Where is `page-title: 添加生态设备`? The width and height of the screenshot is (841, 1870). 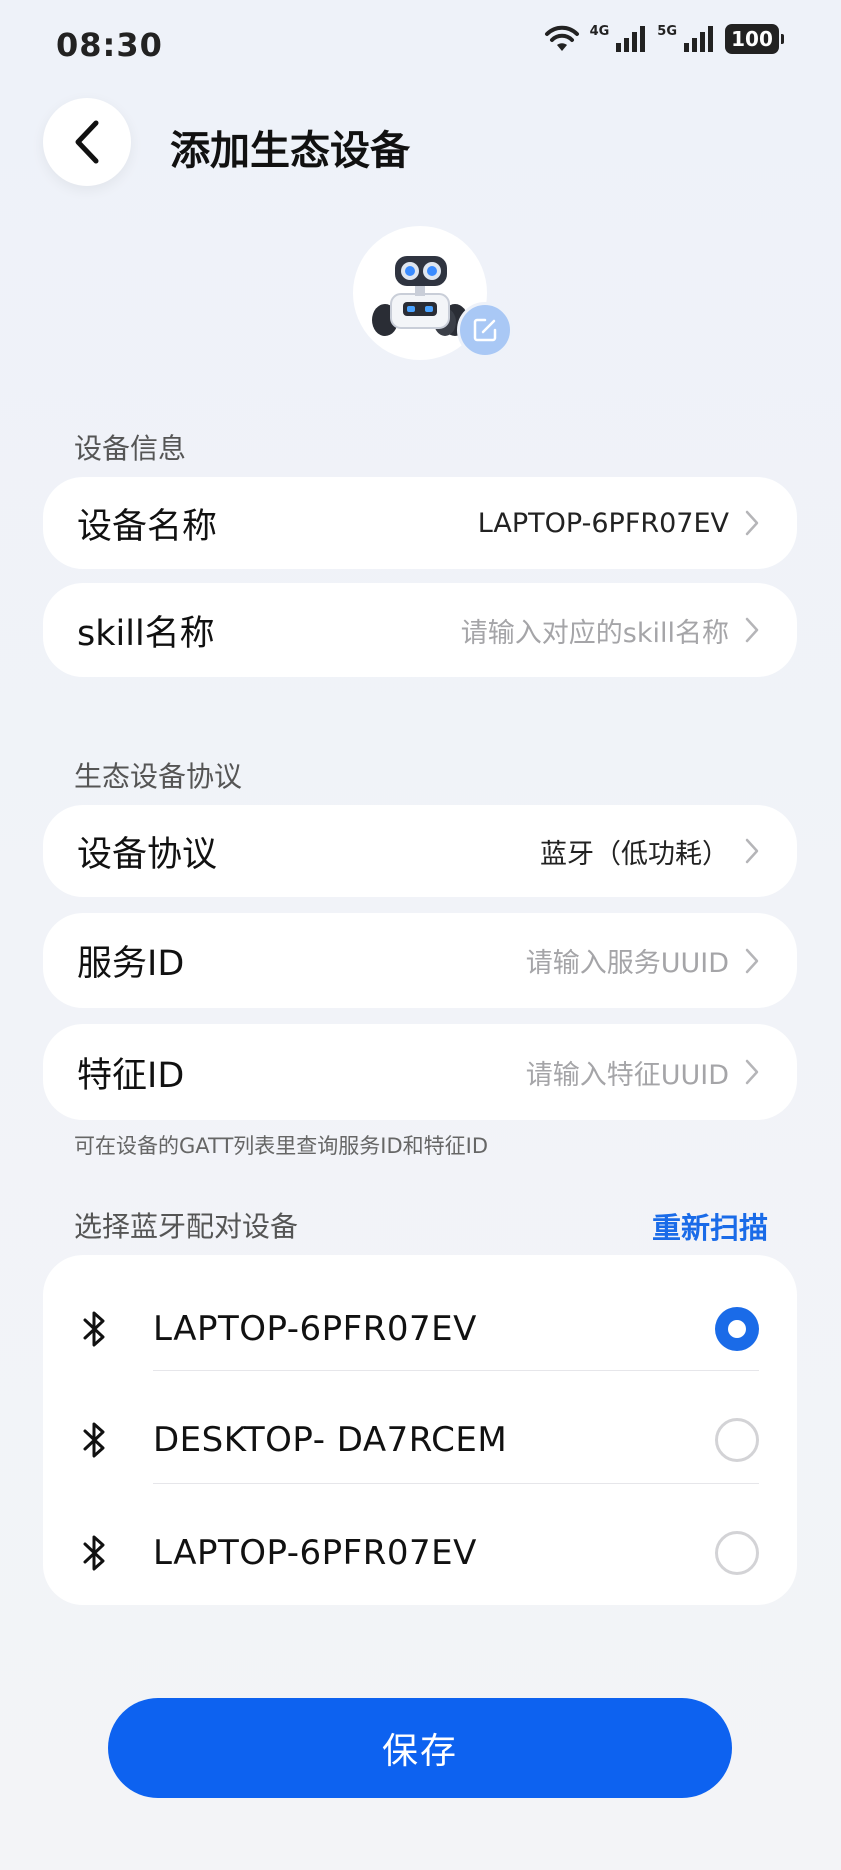
page-title: 添加生态设备 is located at coordinates (290, 151).